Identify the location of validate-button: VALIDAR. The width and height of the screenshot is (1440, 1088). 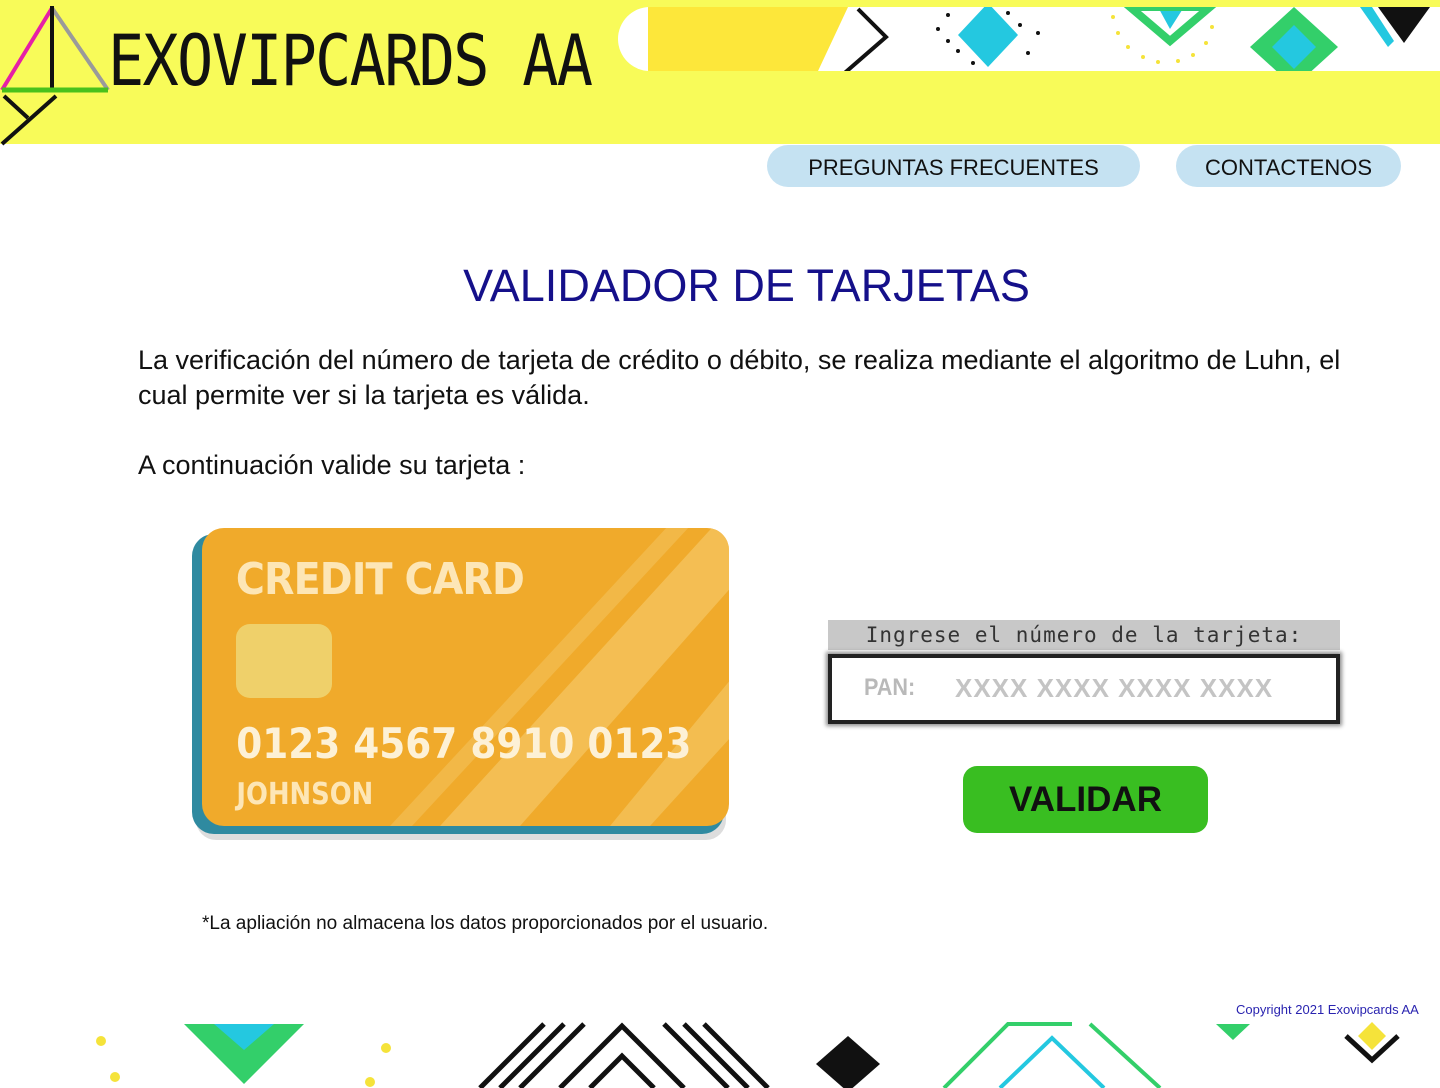
(1085, 799).